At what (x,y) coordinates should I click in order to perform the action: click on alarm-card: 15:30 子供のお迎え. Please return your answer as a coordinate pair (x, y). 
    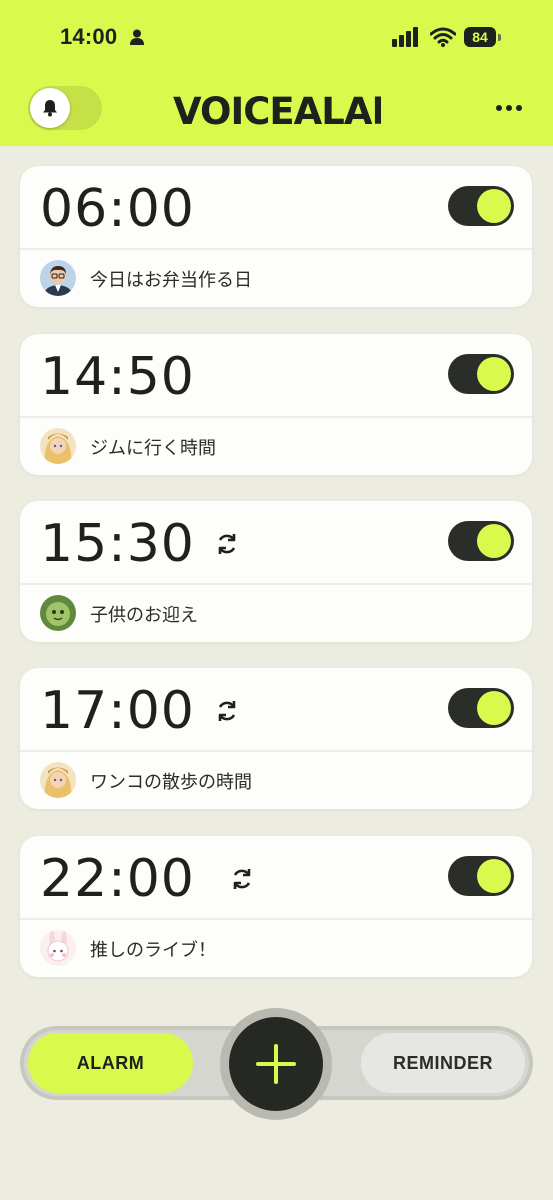
    Looking at the image, I should click on (276, 571).